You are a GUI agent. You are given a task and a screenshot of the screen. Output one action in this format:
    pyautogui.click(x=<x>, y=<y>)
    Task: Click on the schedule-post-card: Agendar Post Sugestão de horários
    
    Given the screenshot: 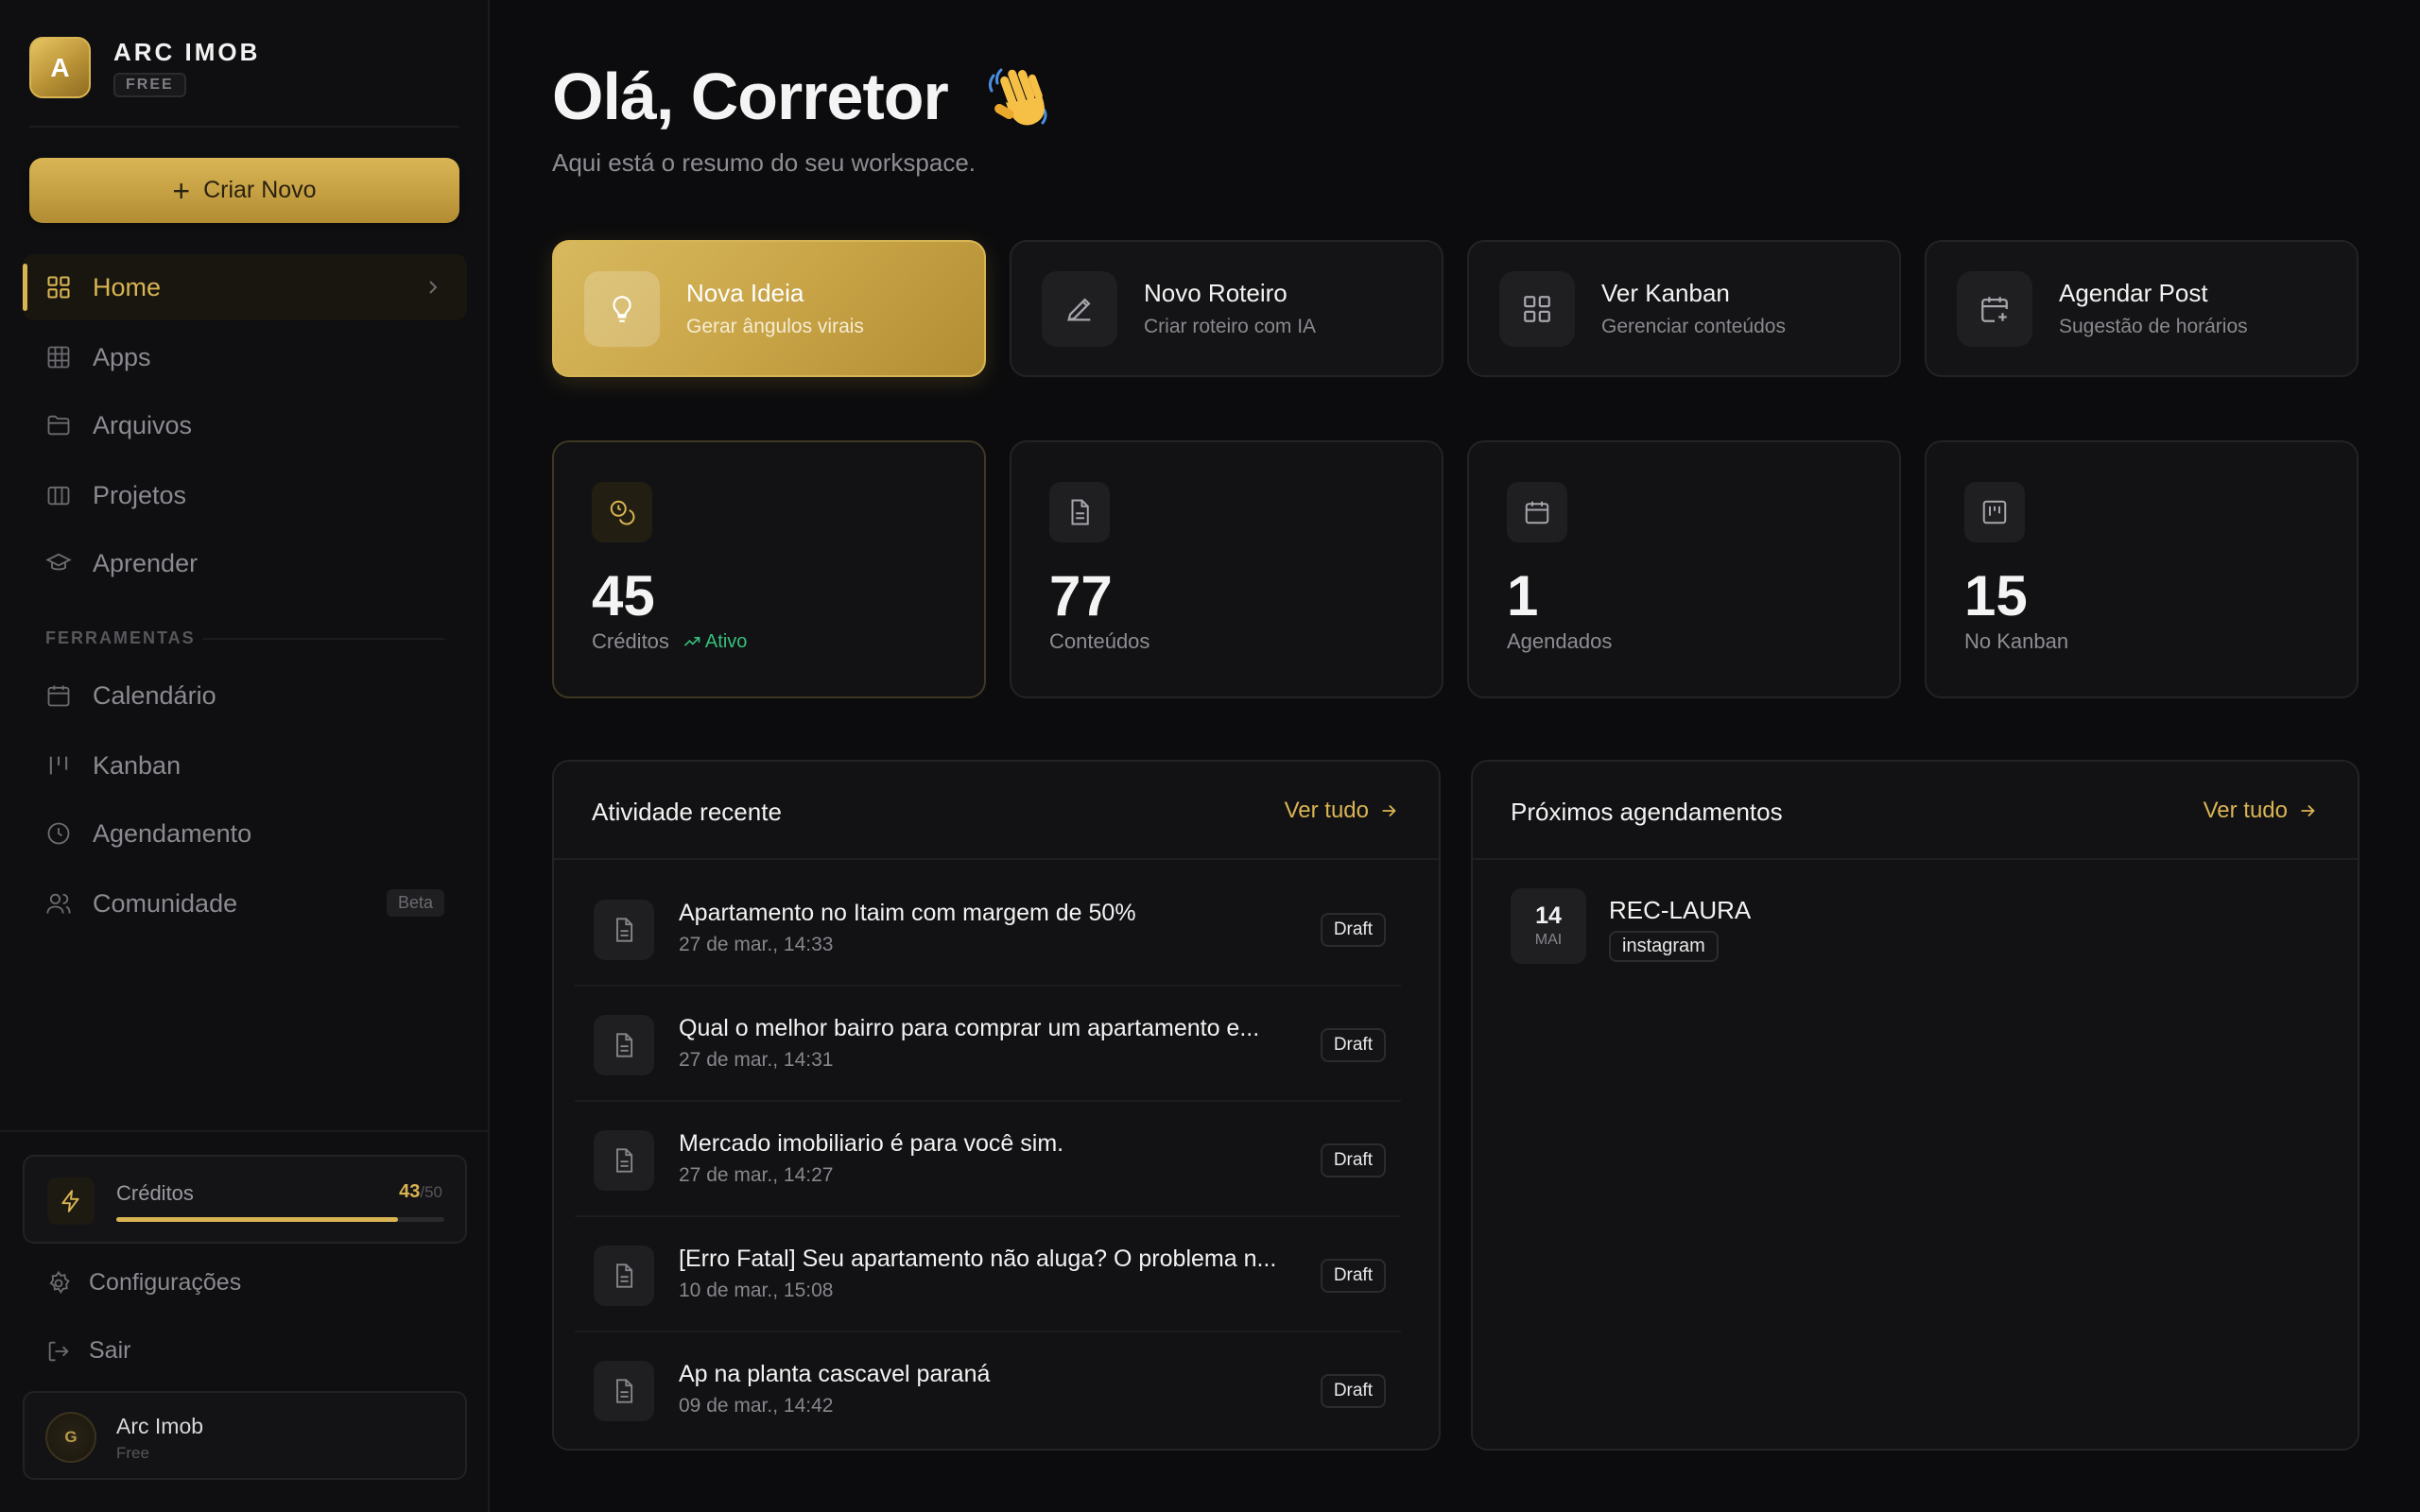 What is the action you would take?
    pyautogui.click(x=2142, y=308)
    